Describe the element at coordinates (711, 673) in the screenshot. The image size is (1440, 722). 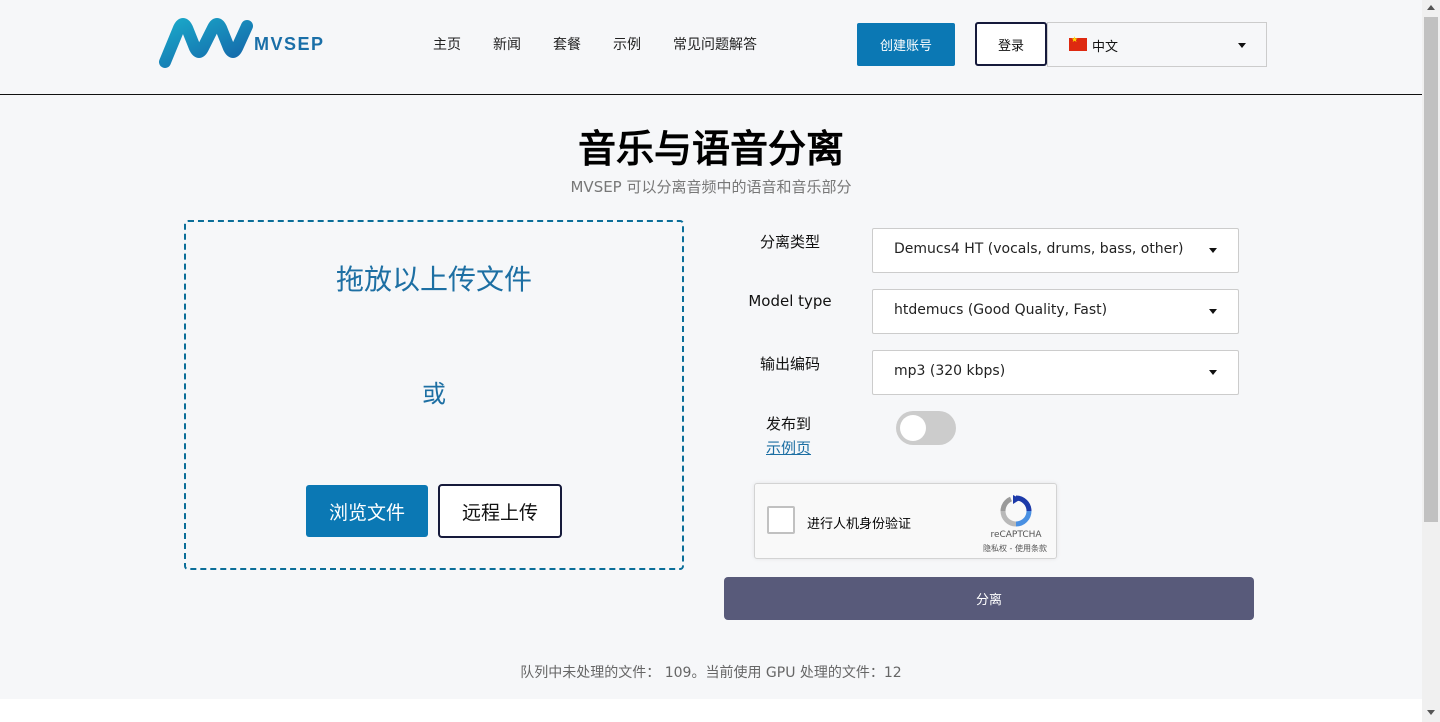
I see `queue-status: 队列中未处理的文件： 109。当前使用 GPU 处理的文件：12` at that location.